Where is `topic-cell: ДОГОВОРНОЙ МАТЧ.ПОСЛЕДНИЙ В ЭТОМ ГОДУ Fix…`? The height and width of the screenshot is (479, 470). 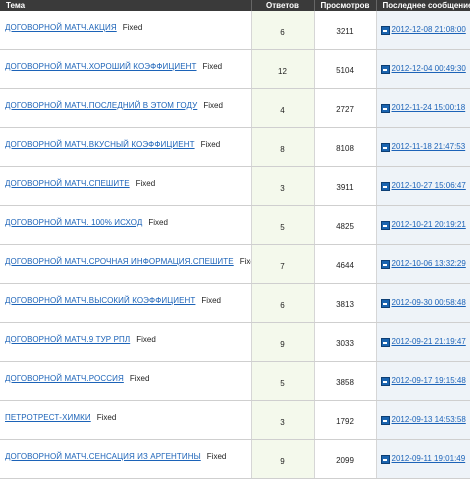 topic-cell: ДОГОВОРНОЙ МАТЧ.ПОСЛЕДНИЙ В ЭТОМ ГОДУ Fix… is located at coordinates (126, 108).